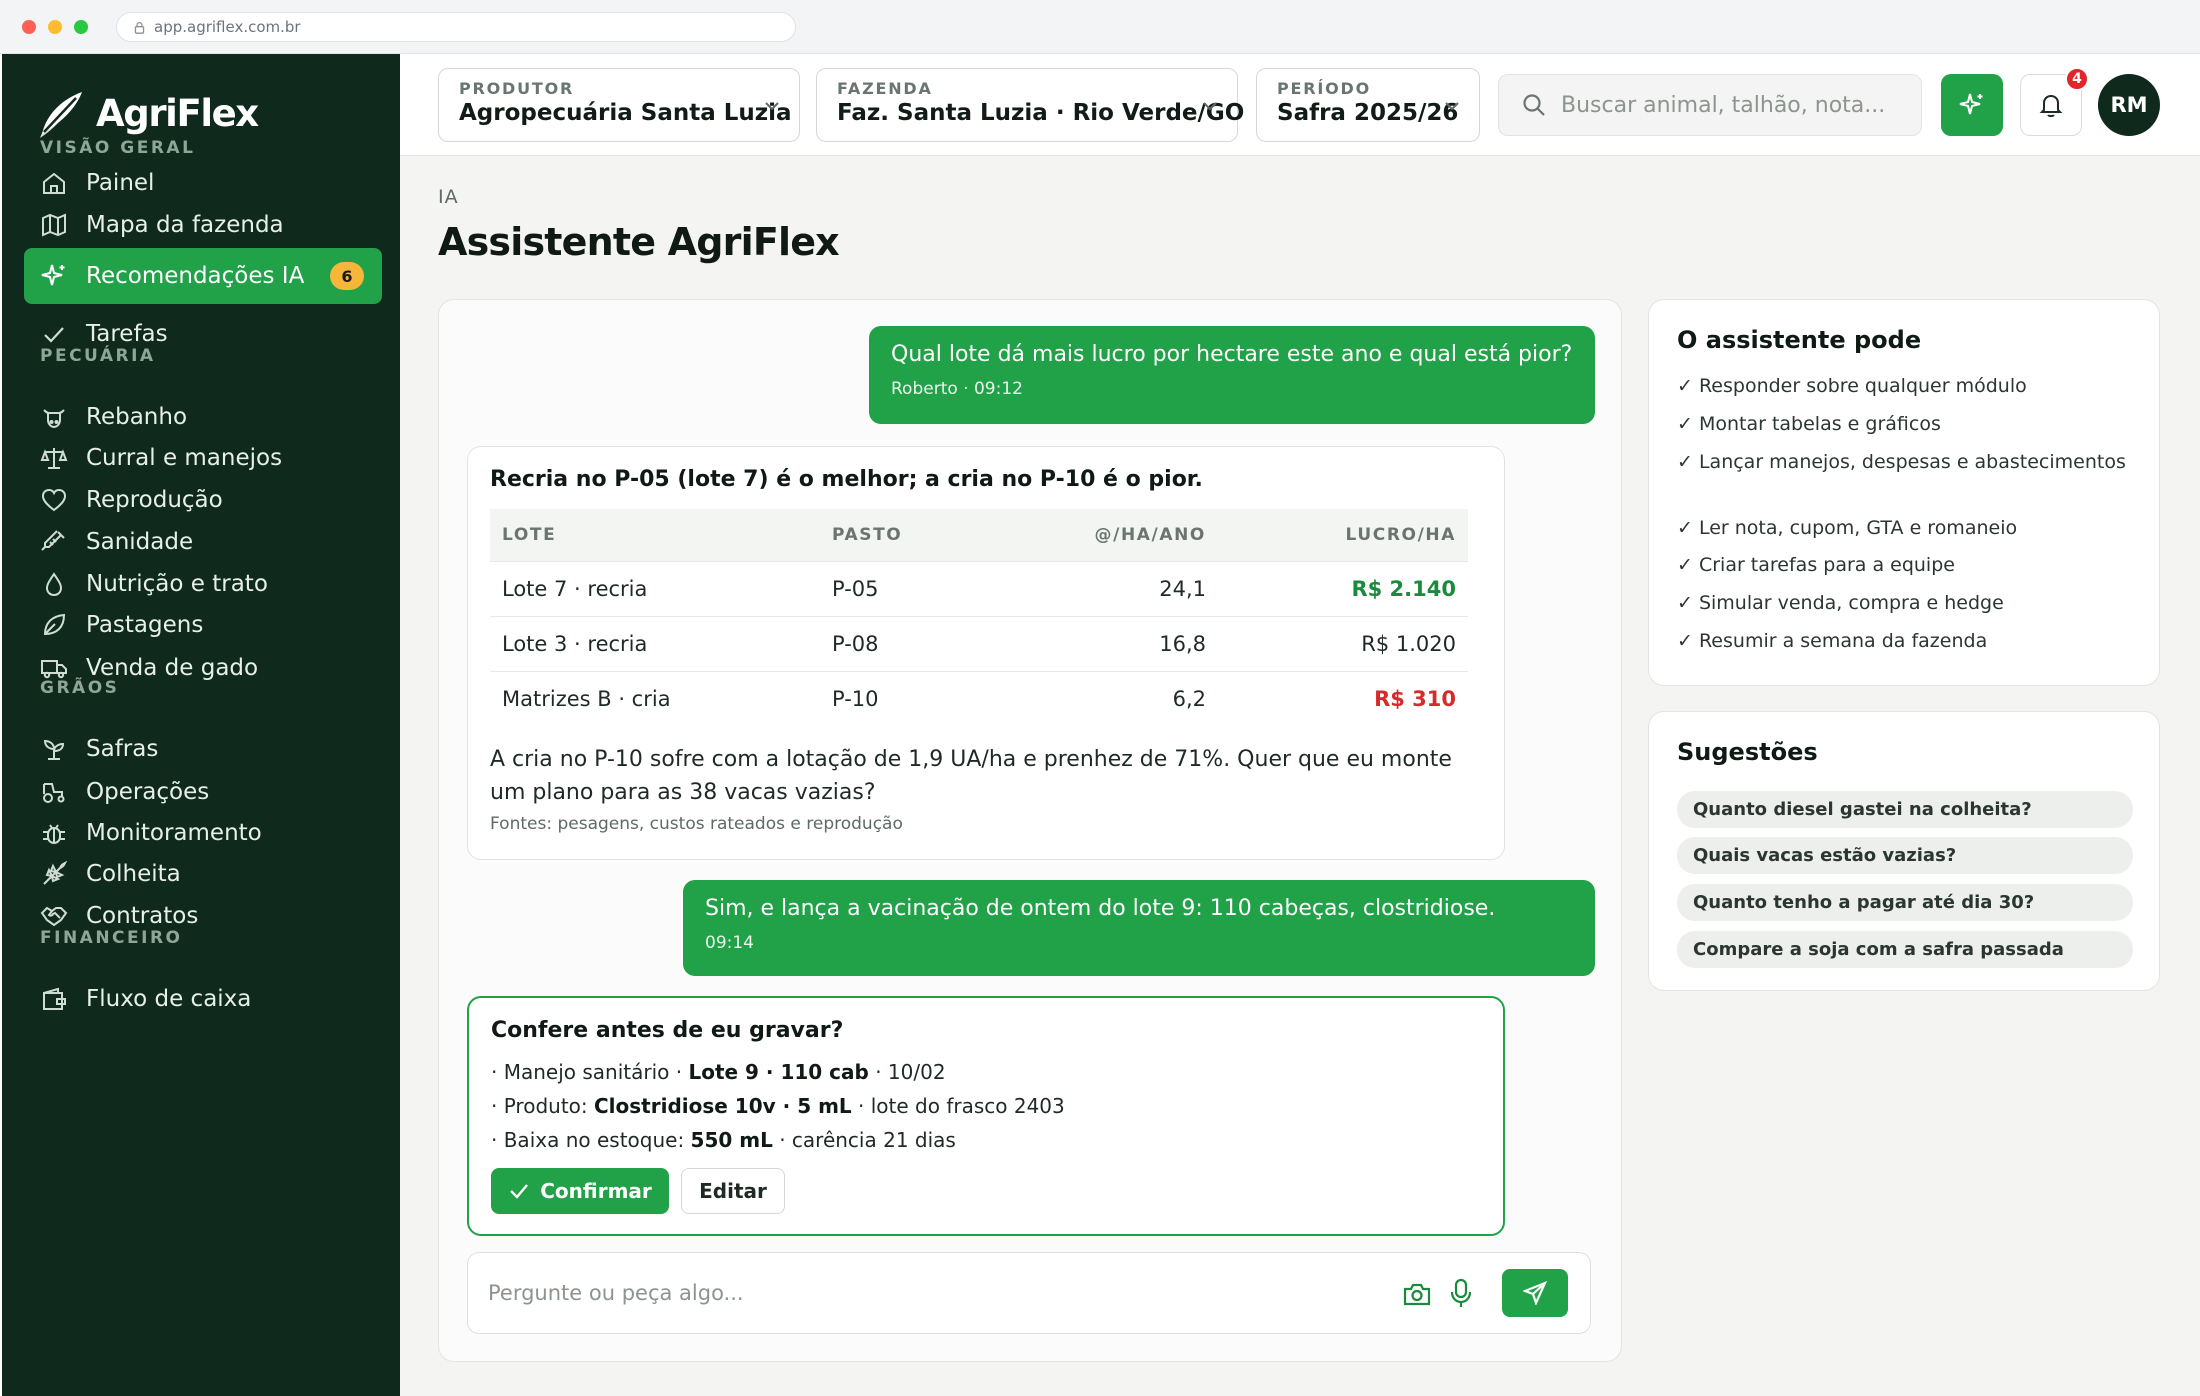 The height and width of the screenshot is (1396, 2200). I want to click on capability-item: ✓ Resumir a semana da fazenda, so click(1832, 641).